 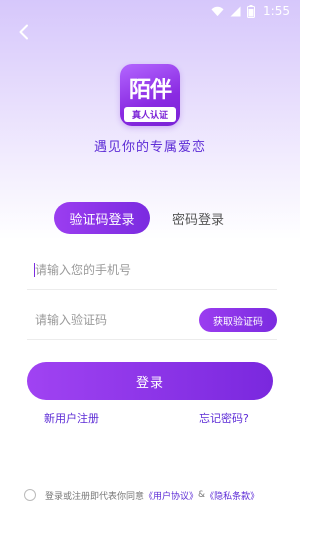 What do you see at coordinates (150, 11) in the screenshot?
I see `status-bar: 1:55` at bounding box center [150, 11].